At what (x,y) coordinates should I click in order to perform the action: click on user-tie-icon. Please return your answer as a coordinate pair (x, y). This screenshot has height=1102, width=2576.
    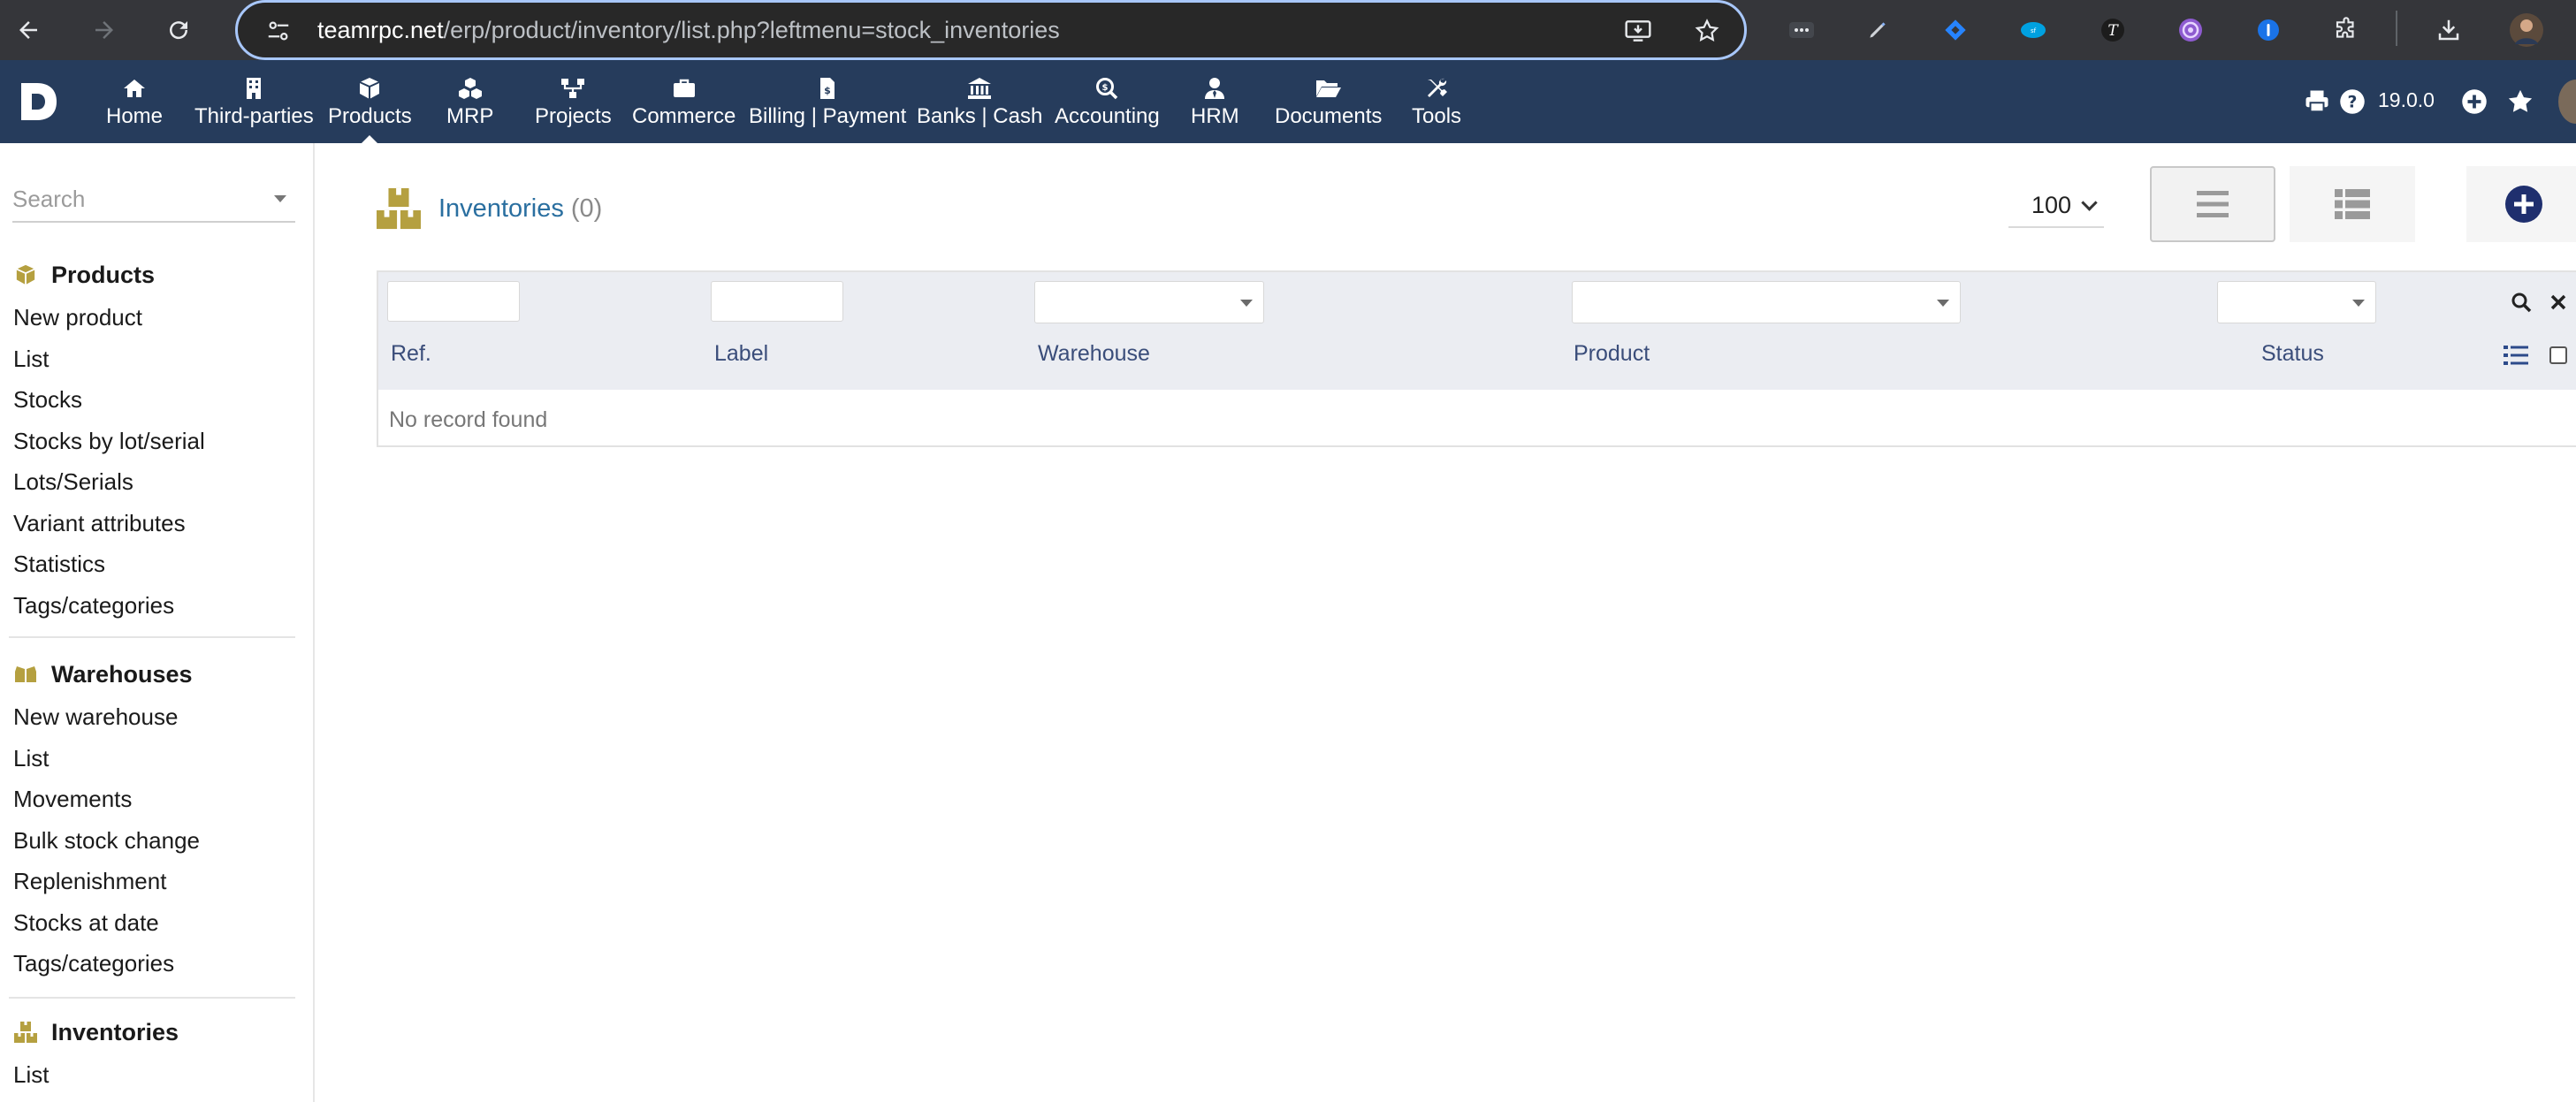
    Looking at the image, I should click on (1215, 88).